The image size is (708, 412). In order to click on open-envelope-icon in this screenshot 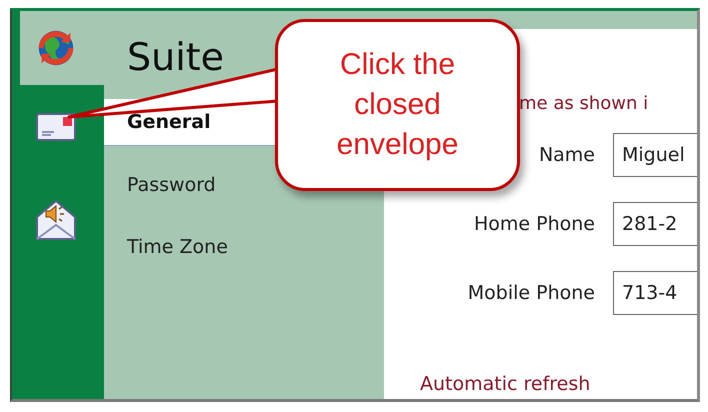, I will do `click(56, 219)`.